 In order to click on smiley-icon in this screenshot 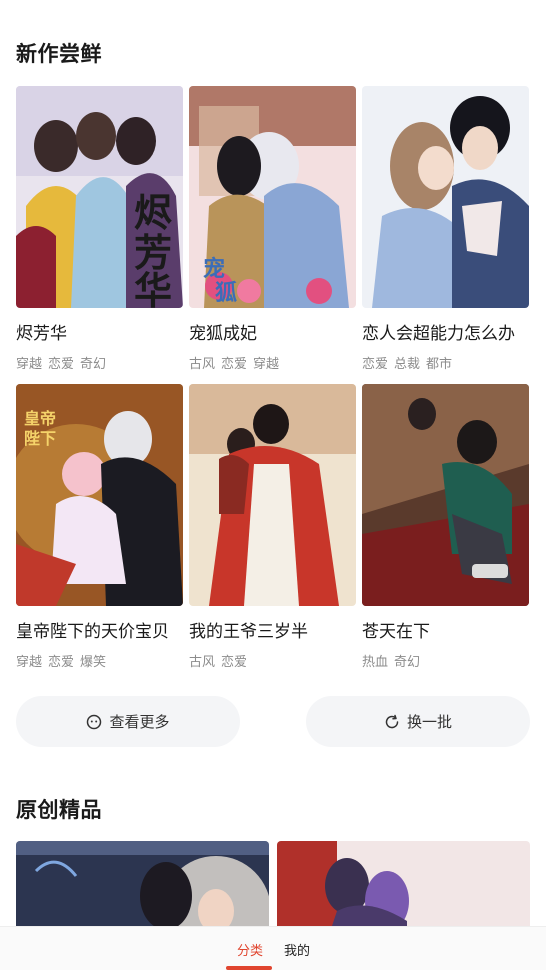, I will do `click(94, 722)`.